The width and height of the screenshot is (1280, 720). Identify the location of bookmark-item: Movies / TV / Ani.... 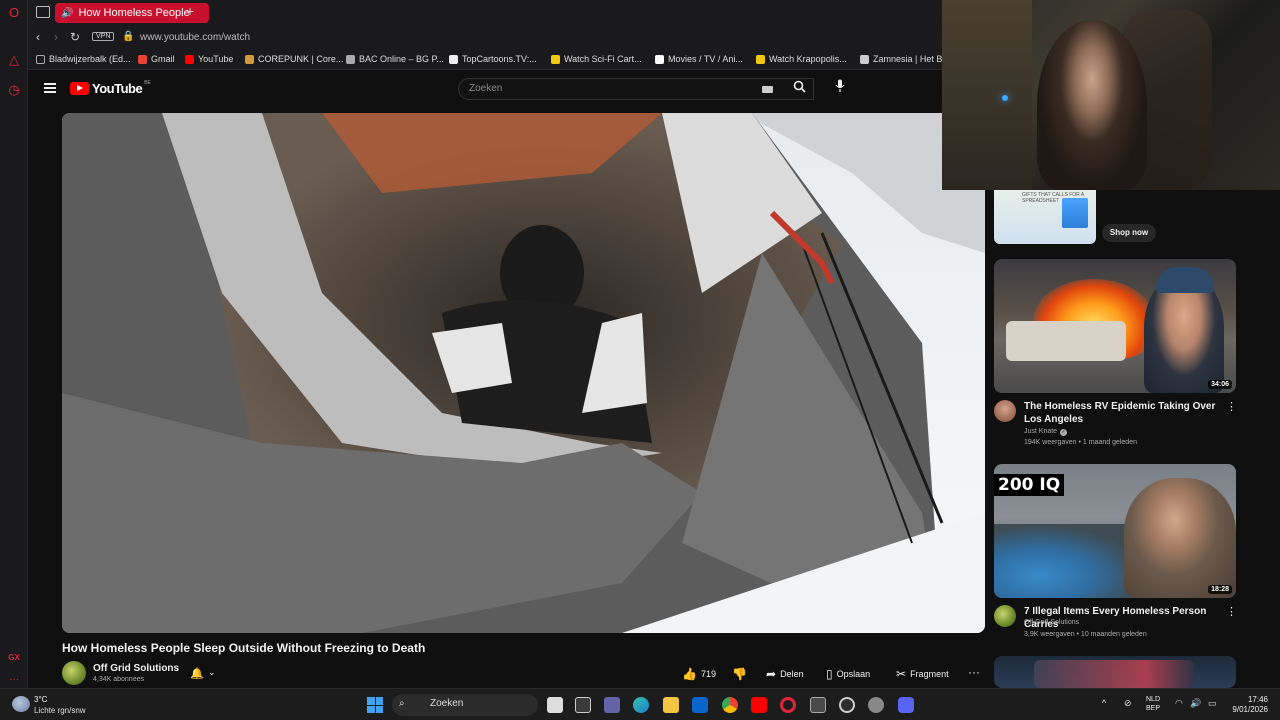
(699, 59).